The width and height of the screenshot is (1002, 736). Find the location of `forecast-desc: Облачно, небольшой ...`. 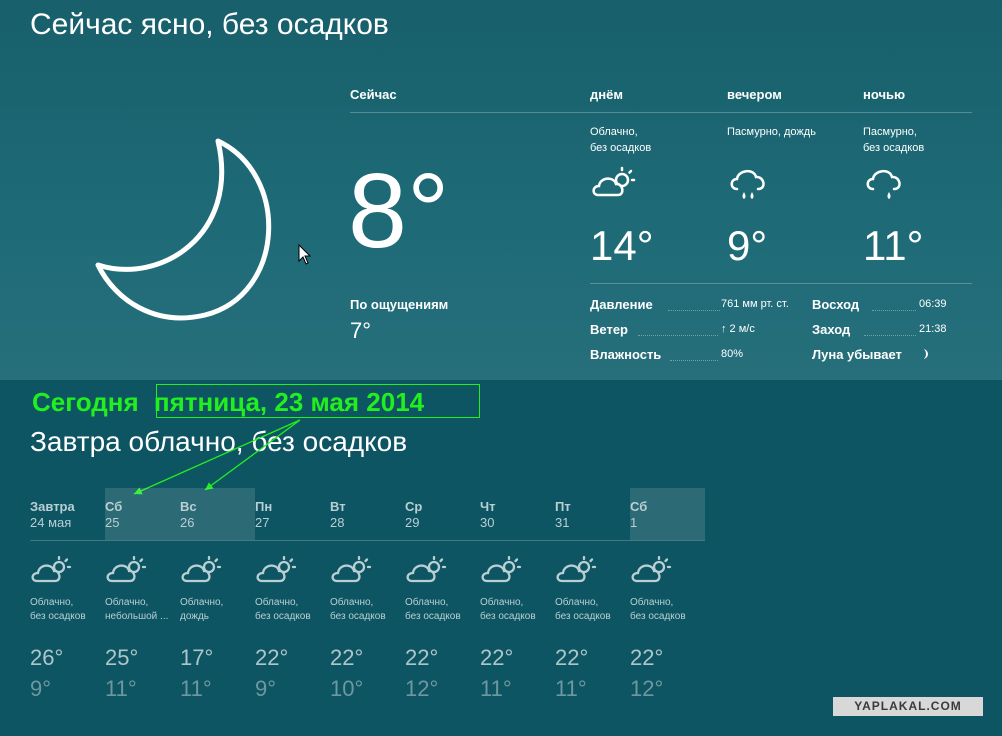

forecast-desc: Облачно, небольшой ... is located at coordinates (136, 610).